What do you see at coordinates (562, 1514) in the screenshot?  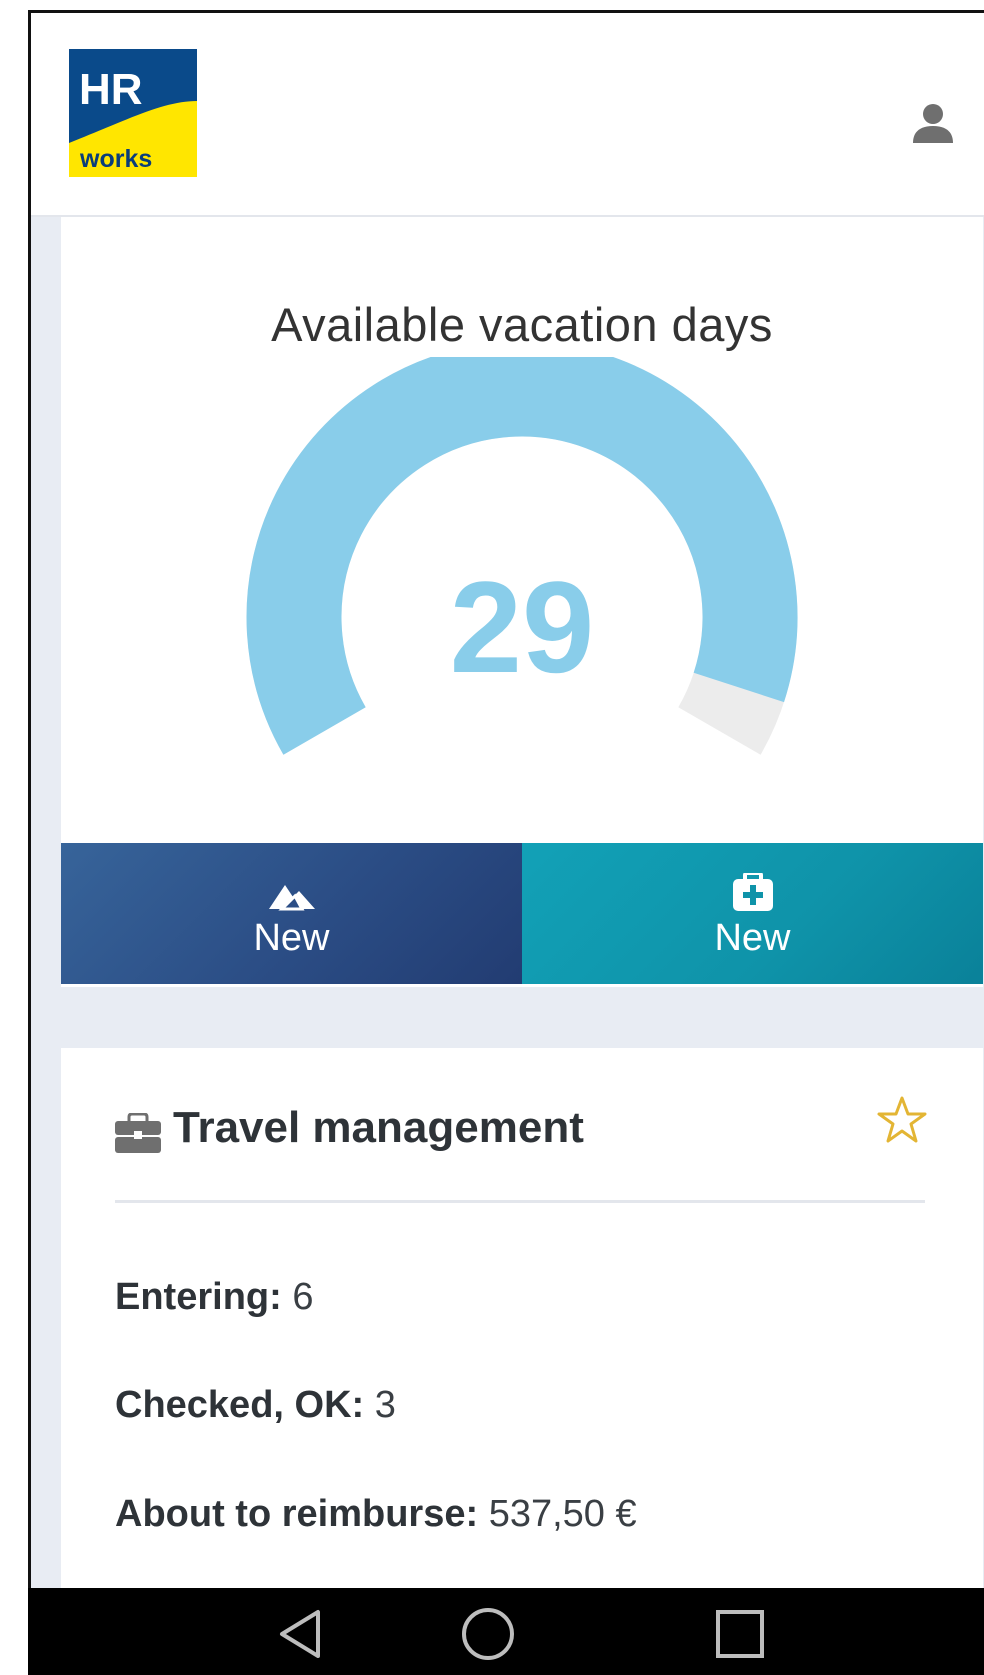 I see `stat-value: 537,50 €` at bounding box center [562, 1514].